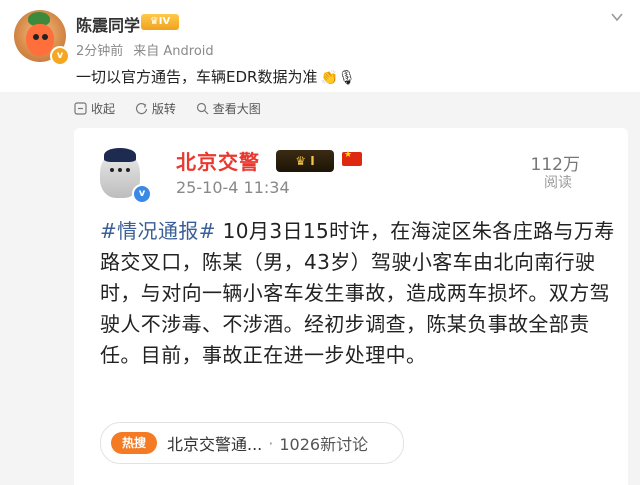 This screenshot has width=640, height=485. Describe the element at coordinates (100, 51) in the screenshot. I see `post-time: 2分钟前` at that location.